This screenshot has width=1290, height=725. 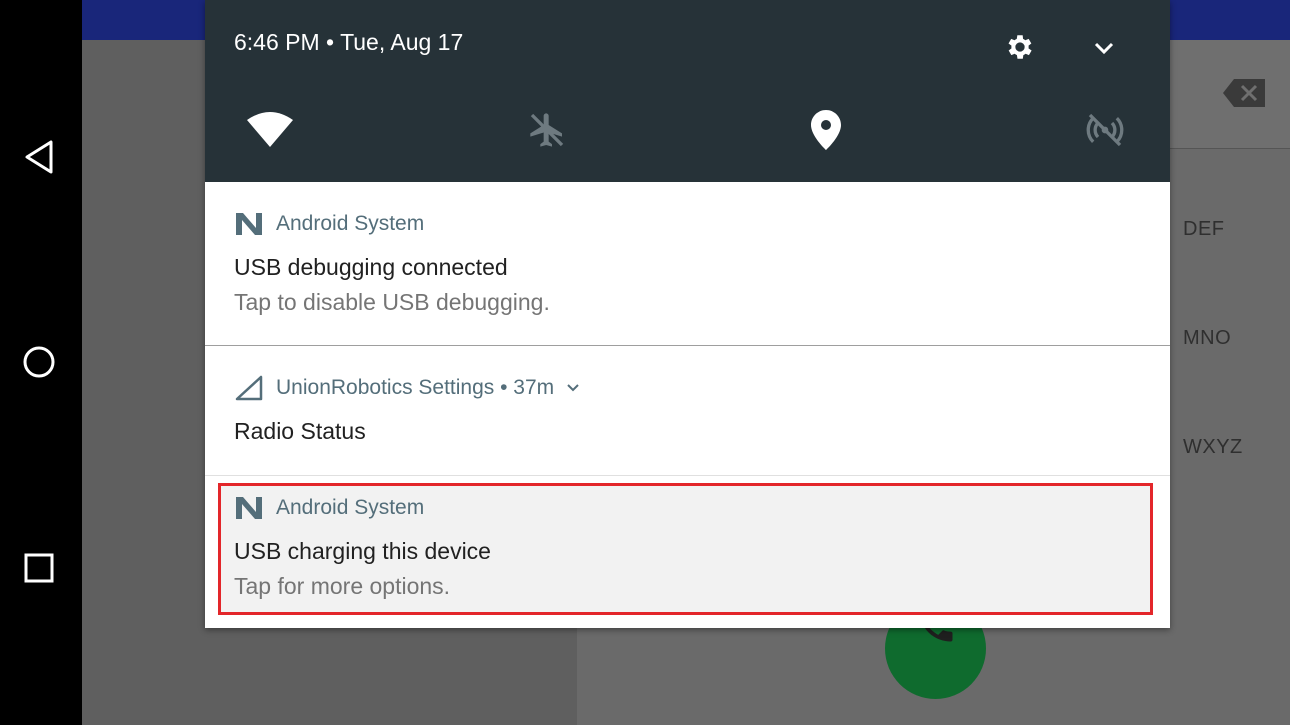 What do you see at coordinates (1105, 130) in the screenshot?
I see `hotspot-off-icon` at bounding box center [1105, 130].